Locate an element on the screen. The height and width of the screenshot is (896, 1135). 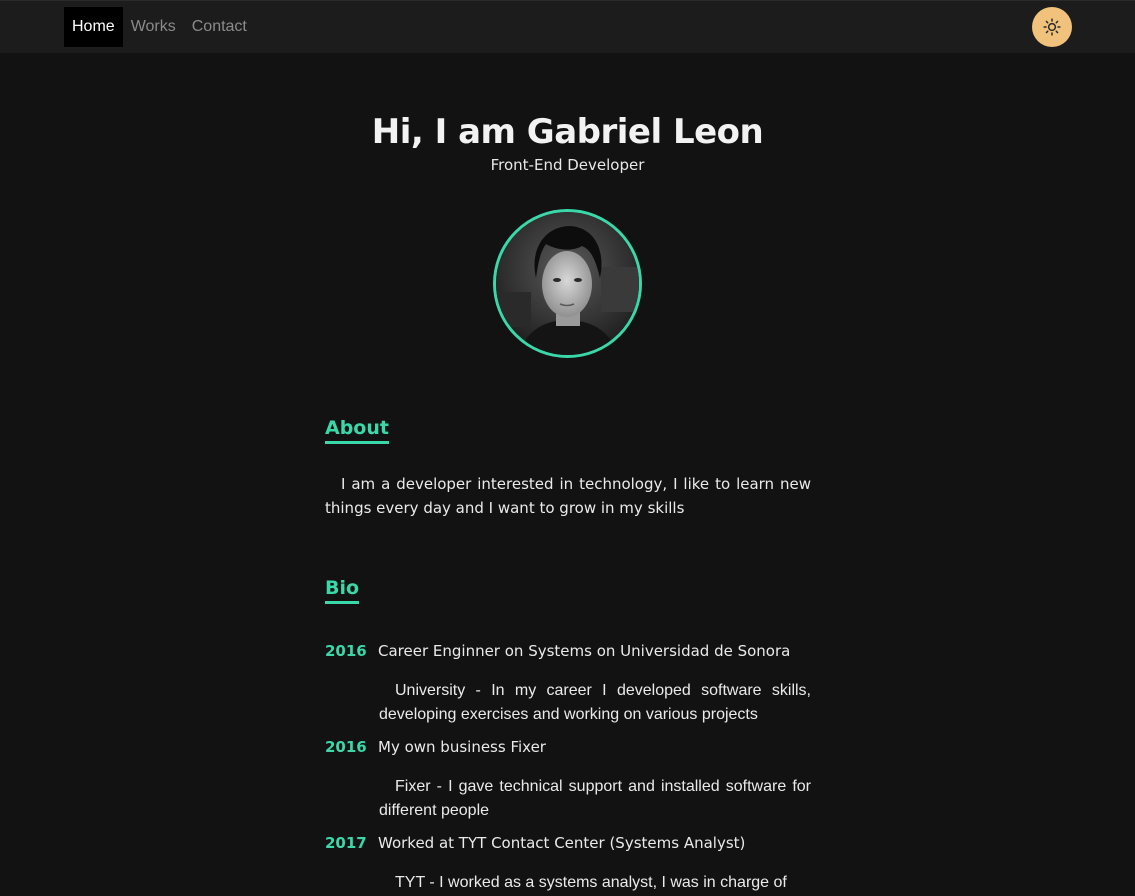
nav-links: Home Works Contact is located at coordinates (159, 27).